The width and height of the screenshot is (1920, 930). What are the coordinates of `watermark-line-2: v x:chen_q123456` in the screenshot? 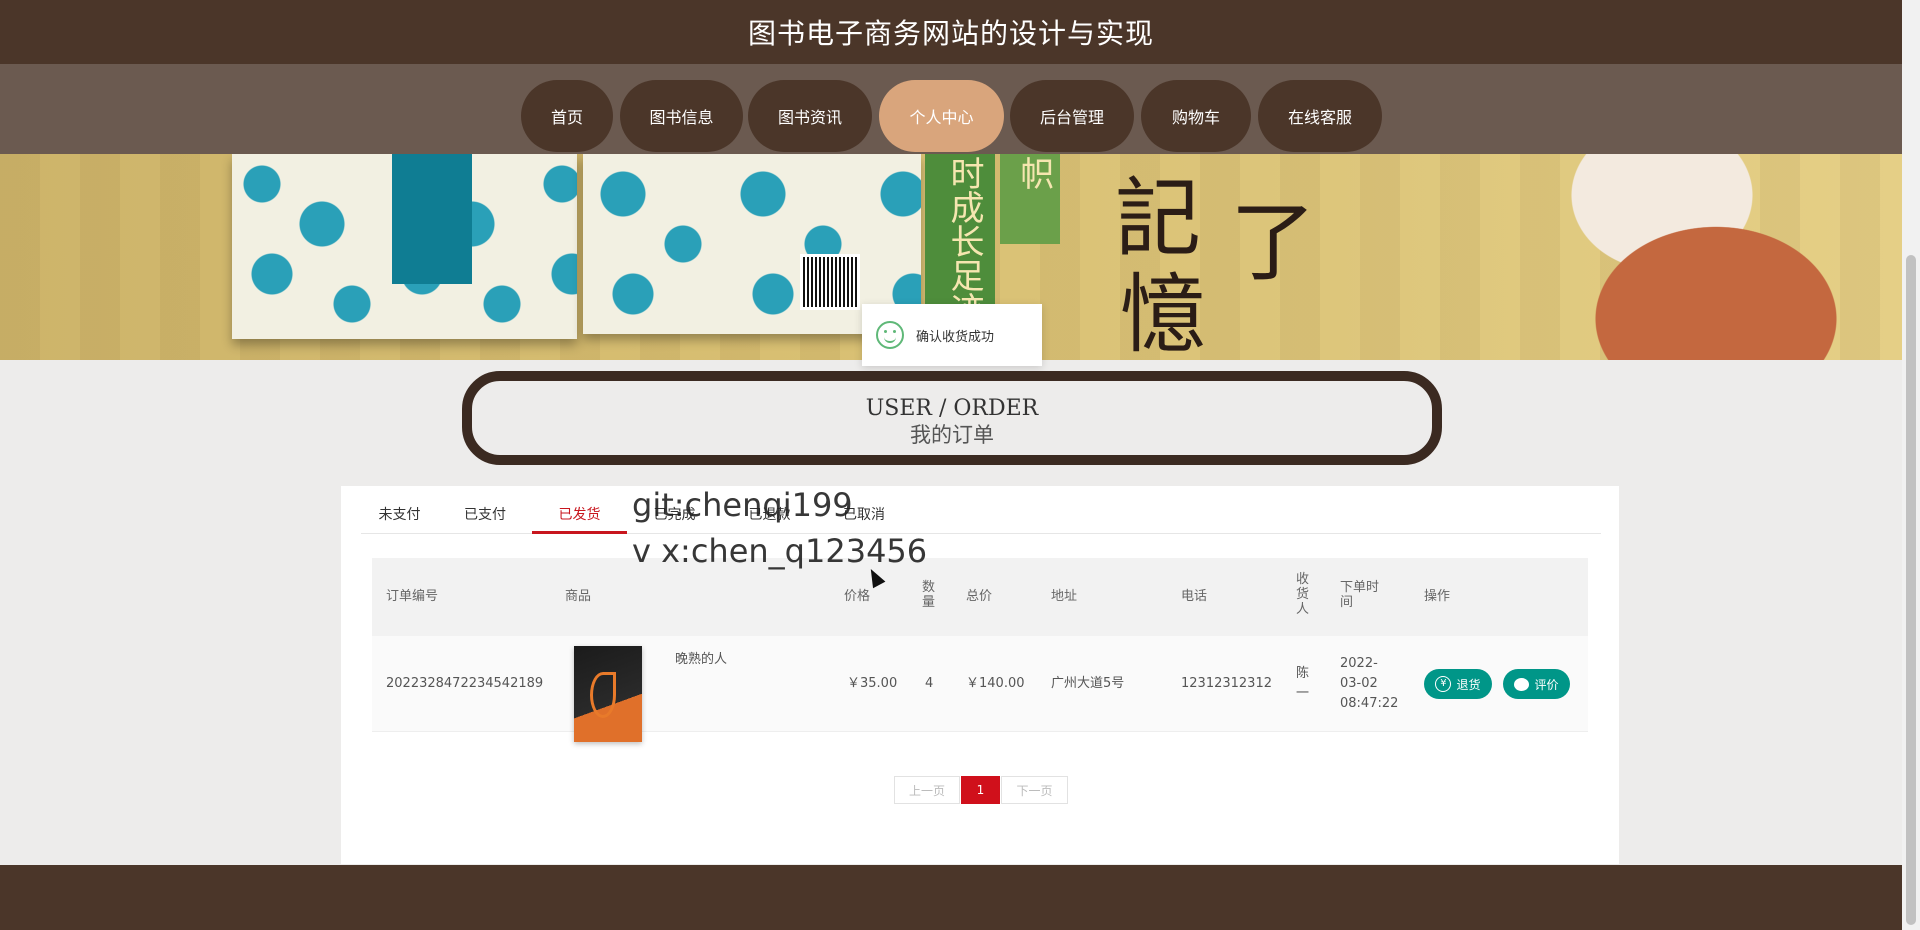 It's located at (780, 551).